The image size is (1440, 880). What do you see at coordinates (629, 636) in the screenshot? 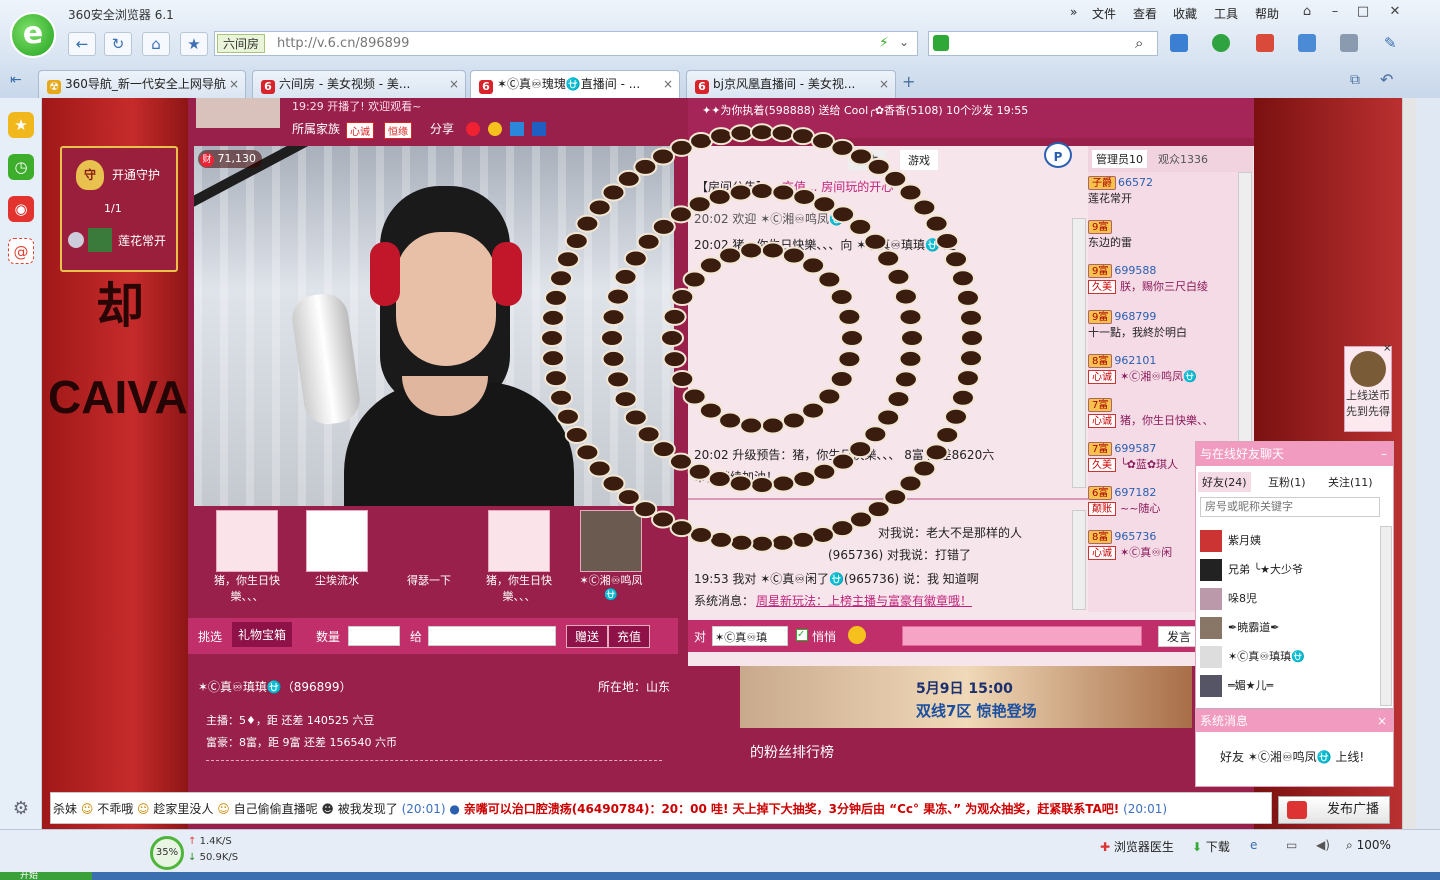
I see `recharge-button: 充值` at bounding box center [629, 636].